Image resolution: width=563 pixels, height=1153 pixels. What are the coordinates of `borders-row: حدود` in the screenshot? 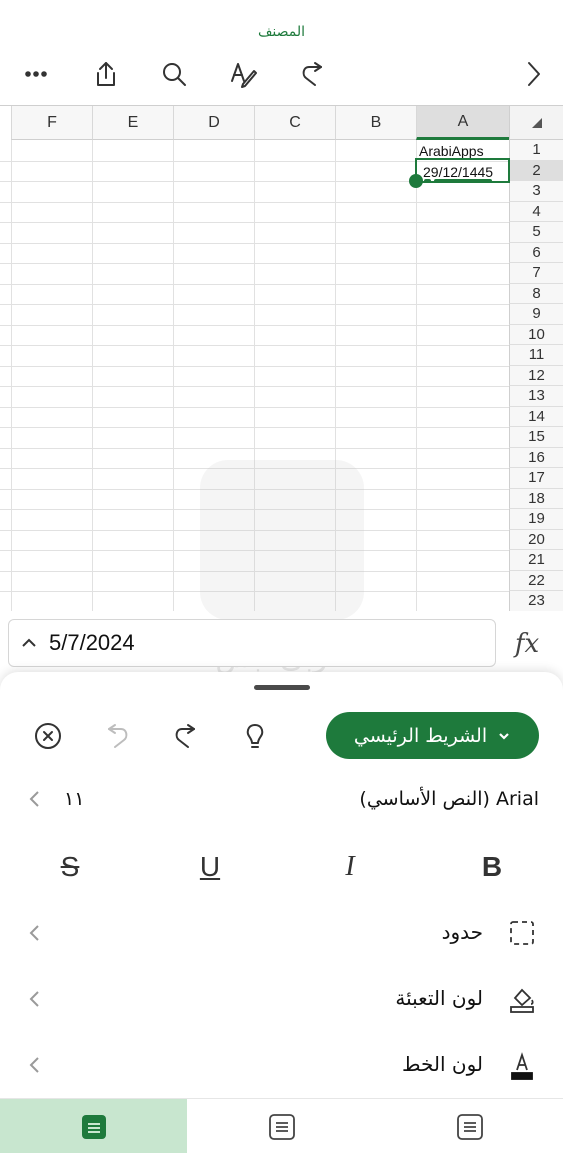 It's located at (281, 934).